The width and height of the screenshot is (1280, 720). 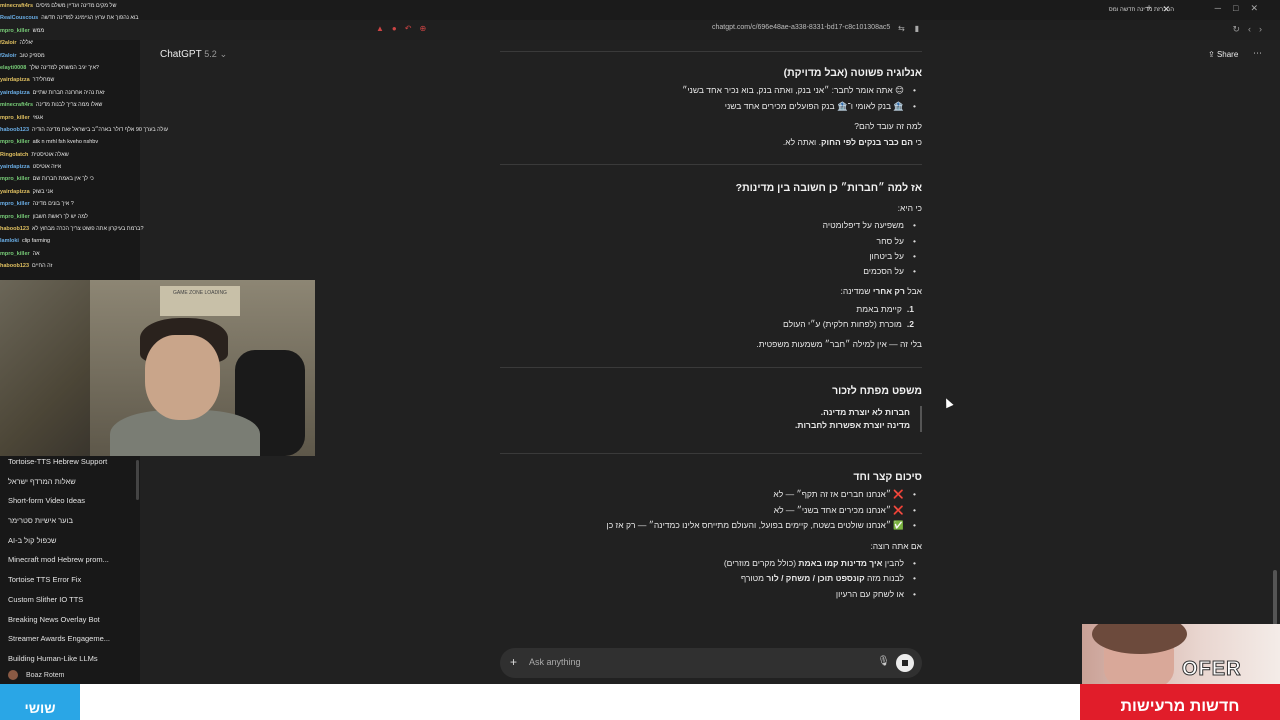 I want to click on bookmark-icon: ⇆▮, so click(x=913, y=28).